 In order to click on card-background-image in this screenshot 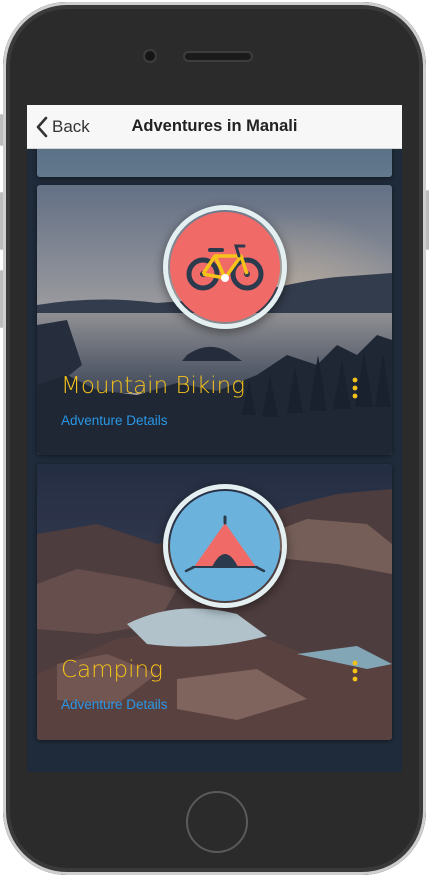, I will do `click(214, 163)`.